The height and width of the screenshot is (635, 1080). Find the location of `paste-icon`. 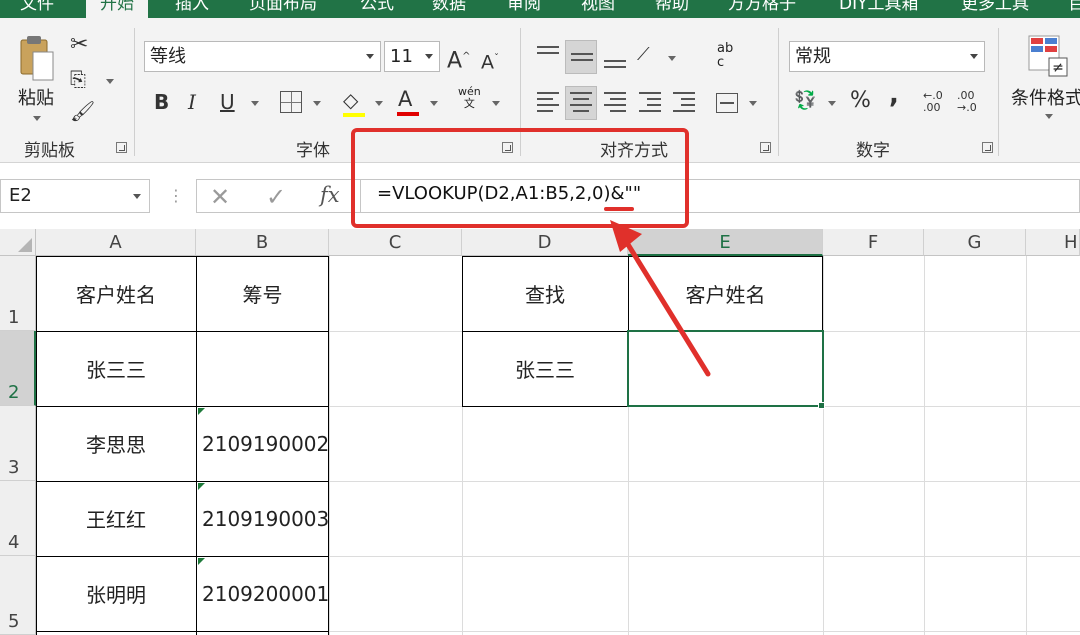

paste-icon is located at coordinates (37, 59).